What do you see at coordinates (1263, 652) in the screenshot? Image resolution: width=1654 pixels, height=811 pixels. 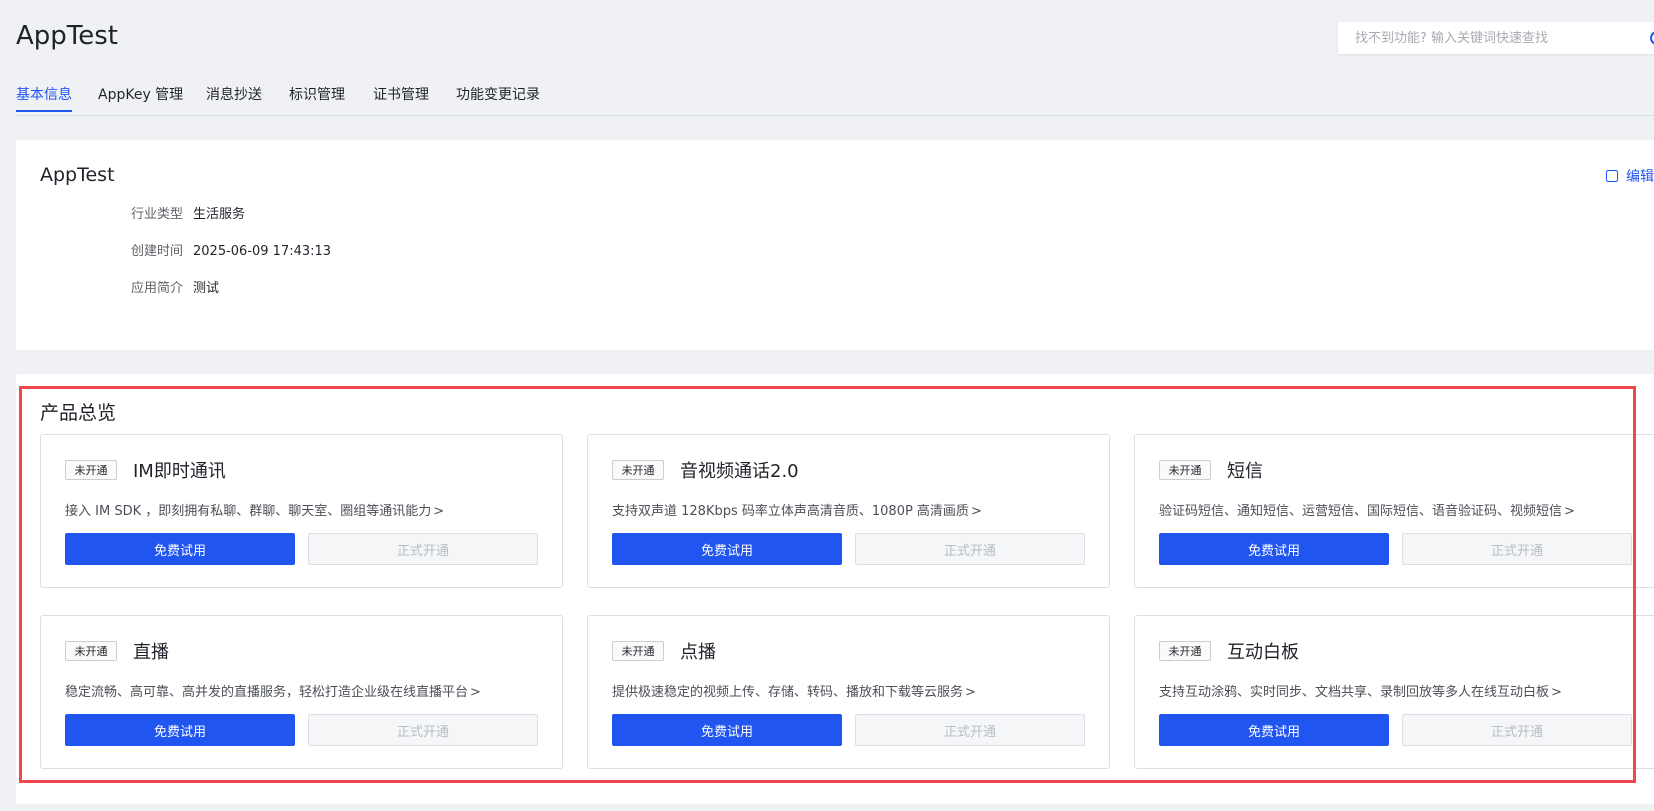 I see `product-name: 互动白板` at bounding box center [1263, 652].